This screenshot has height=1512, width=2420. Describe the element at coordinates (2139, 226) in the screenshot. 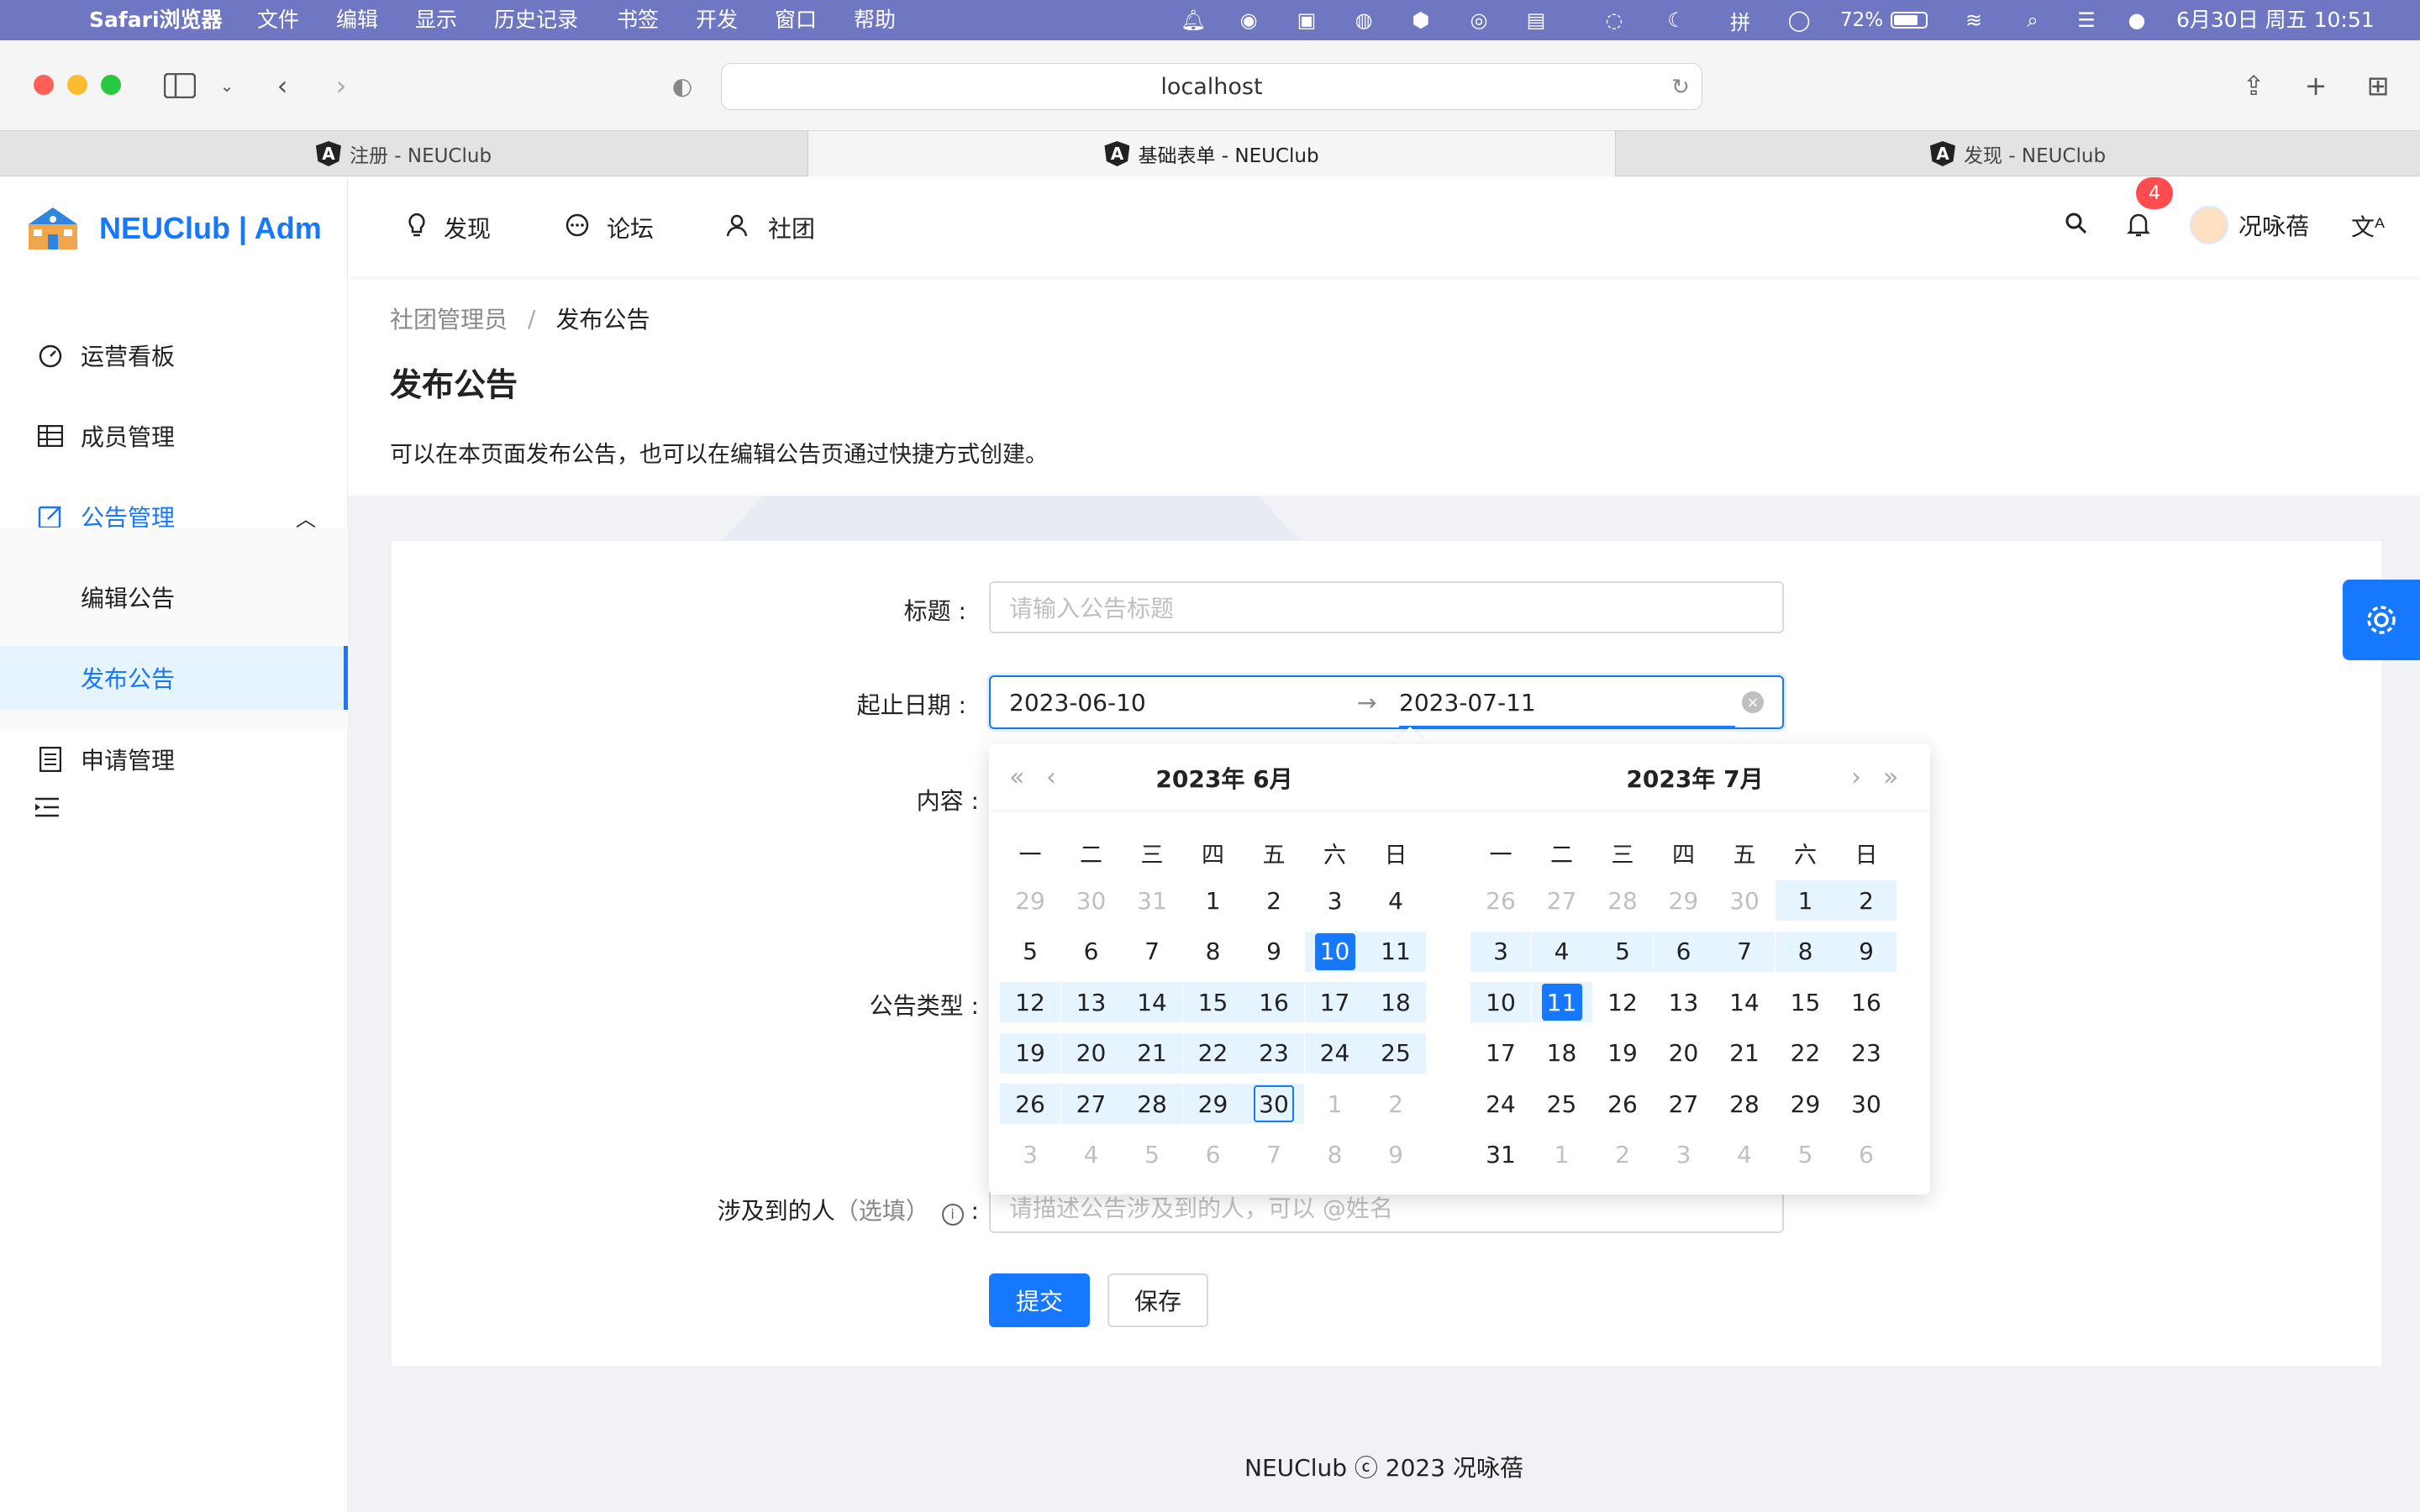

I see `notification-bell-icon` at that location.